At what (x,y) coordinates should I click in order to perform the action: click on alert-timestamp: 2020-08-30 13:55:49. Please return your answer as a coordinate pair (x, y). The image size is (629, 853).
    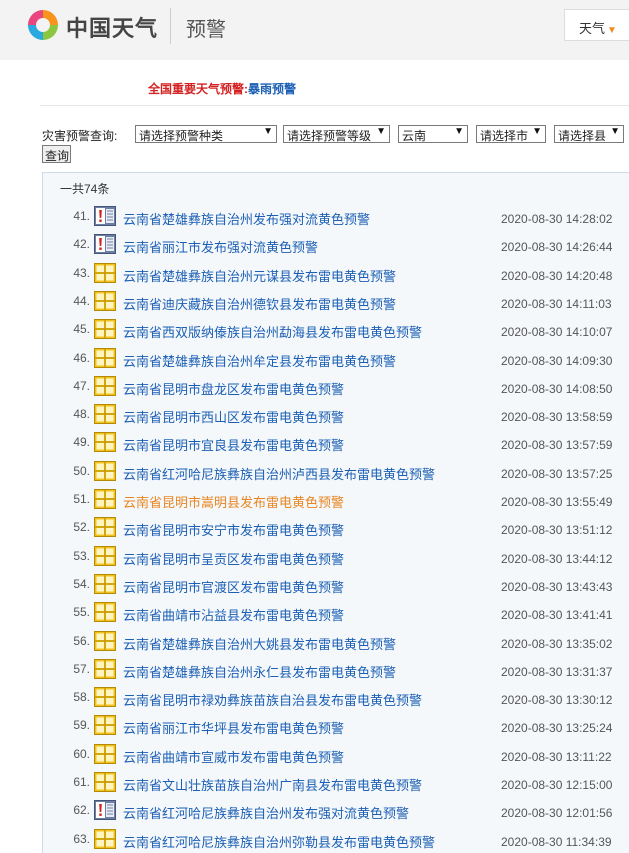
    Looking at the image, I should click on (557, 502).